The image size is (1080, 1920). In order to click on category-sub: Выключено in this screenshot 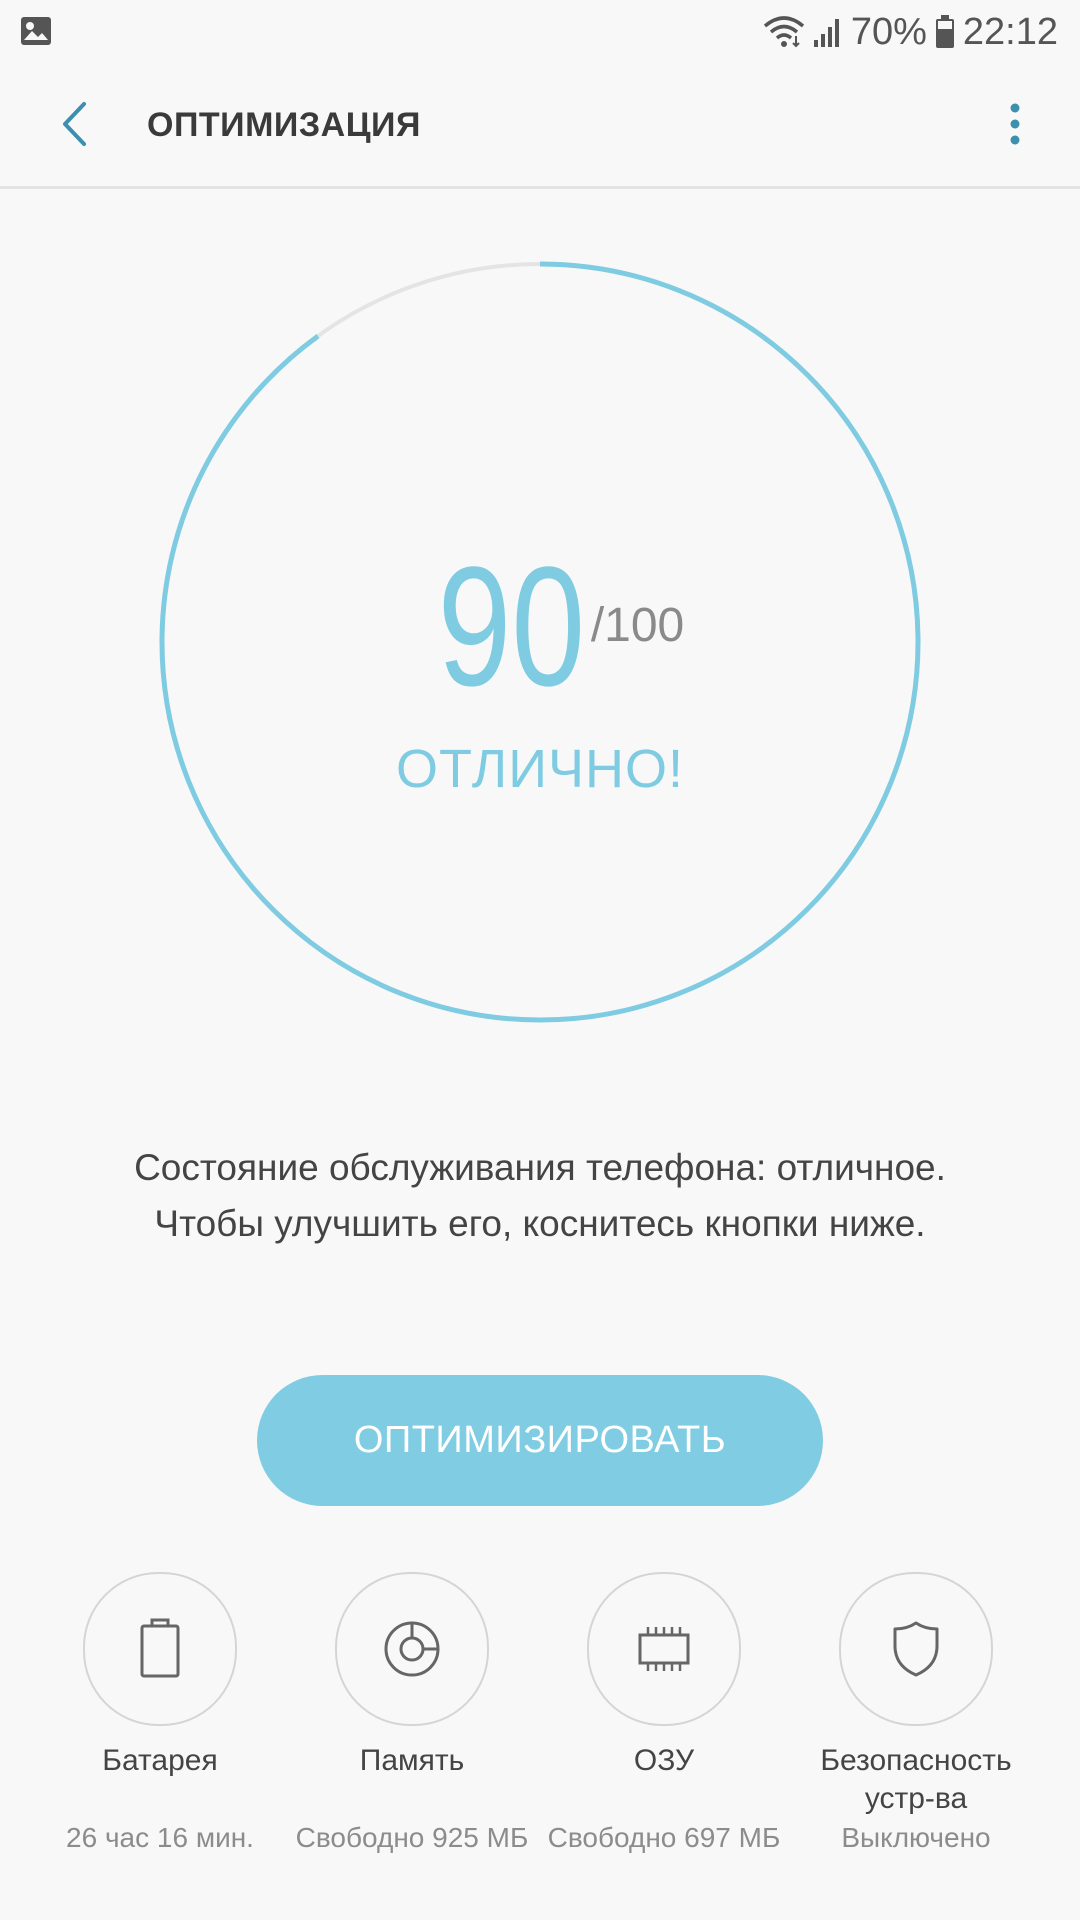, I will do `click(916, 1837)`.